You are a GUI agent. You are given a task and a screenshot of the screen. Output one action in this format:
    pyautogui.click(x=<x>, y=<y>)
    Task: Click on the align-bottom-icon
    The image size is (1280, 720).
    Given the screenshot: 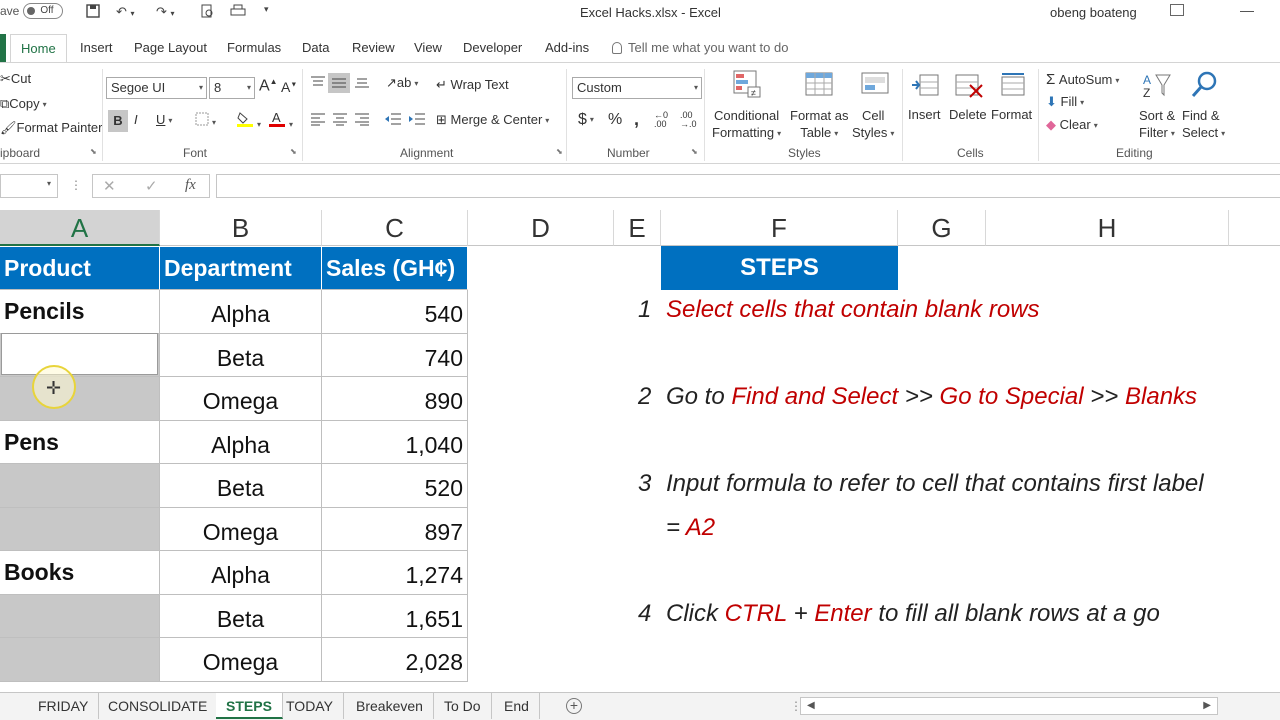 What is the action you would take?
    pyautogui.click(x=362, y=83)
    